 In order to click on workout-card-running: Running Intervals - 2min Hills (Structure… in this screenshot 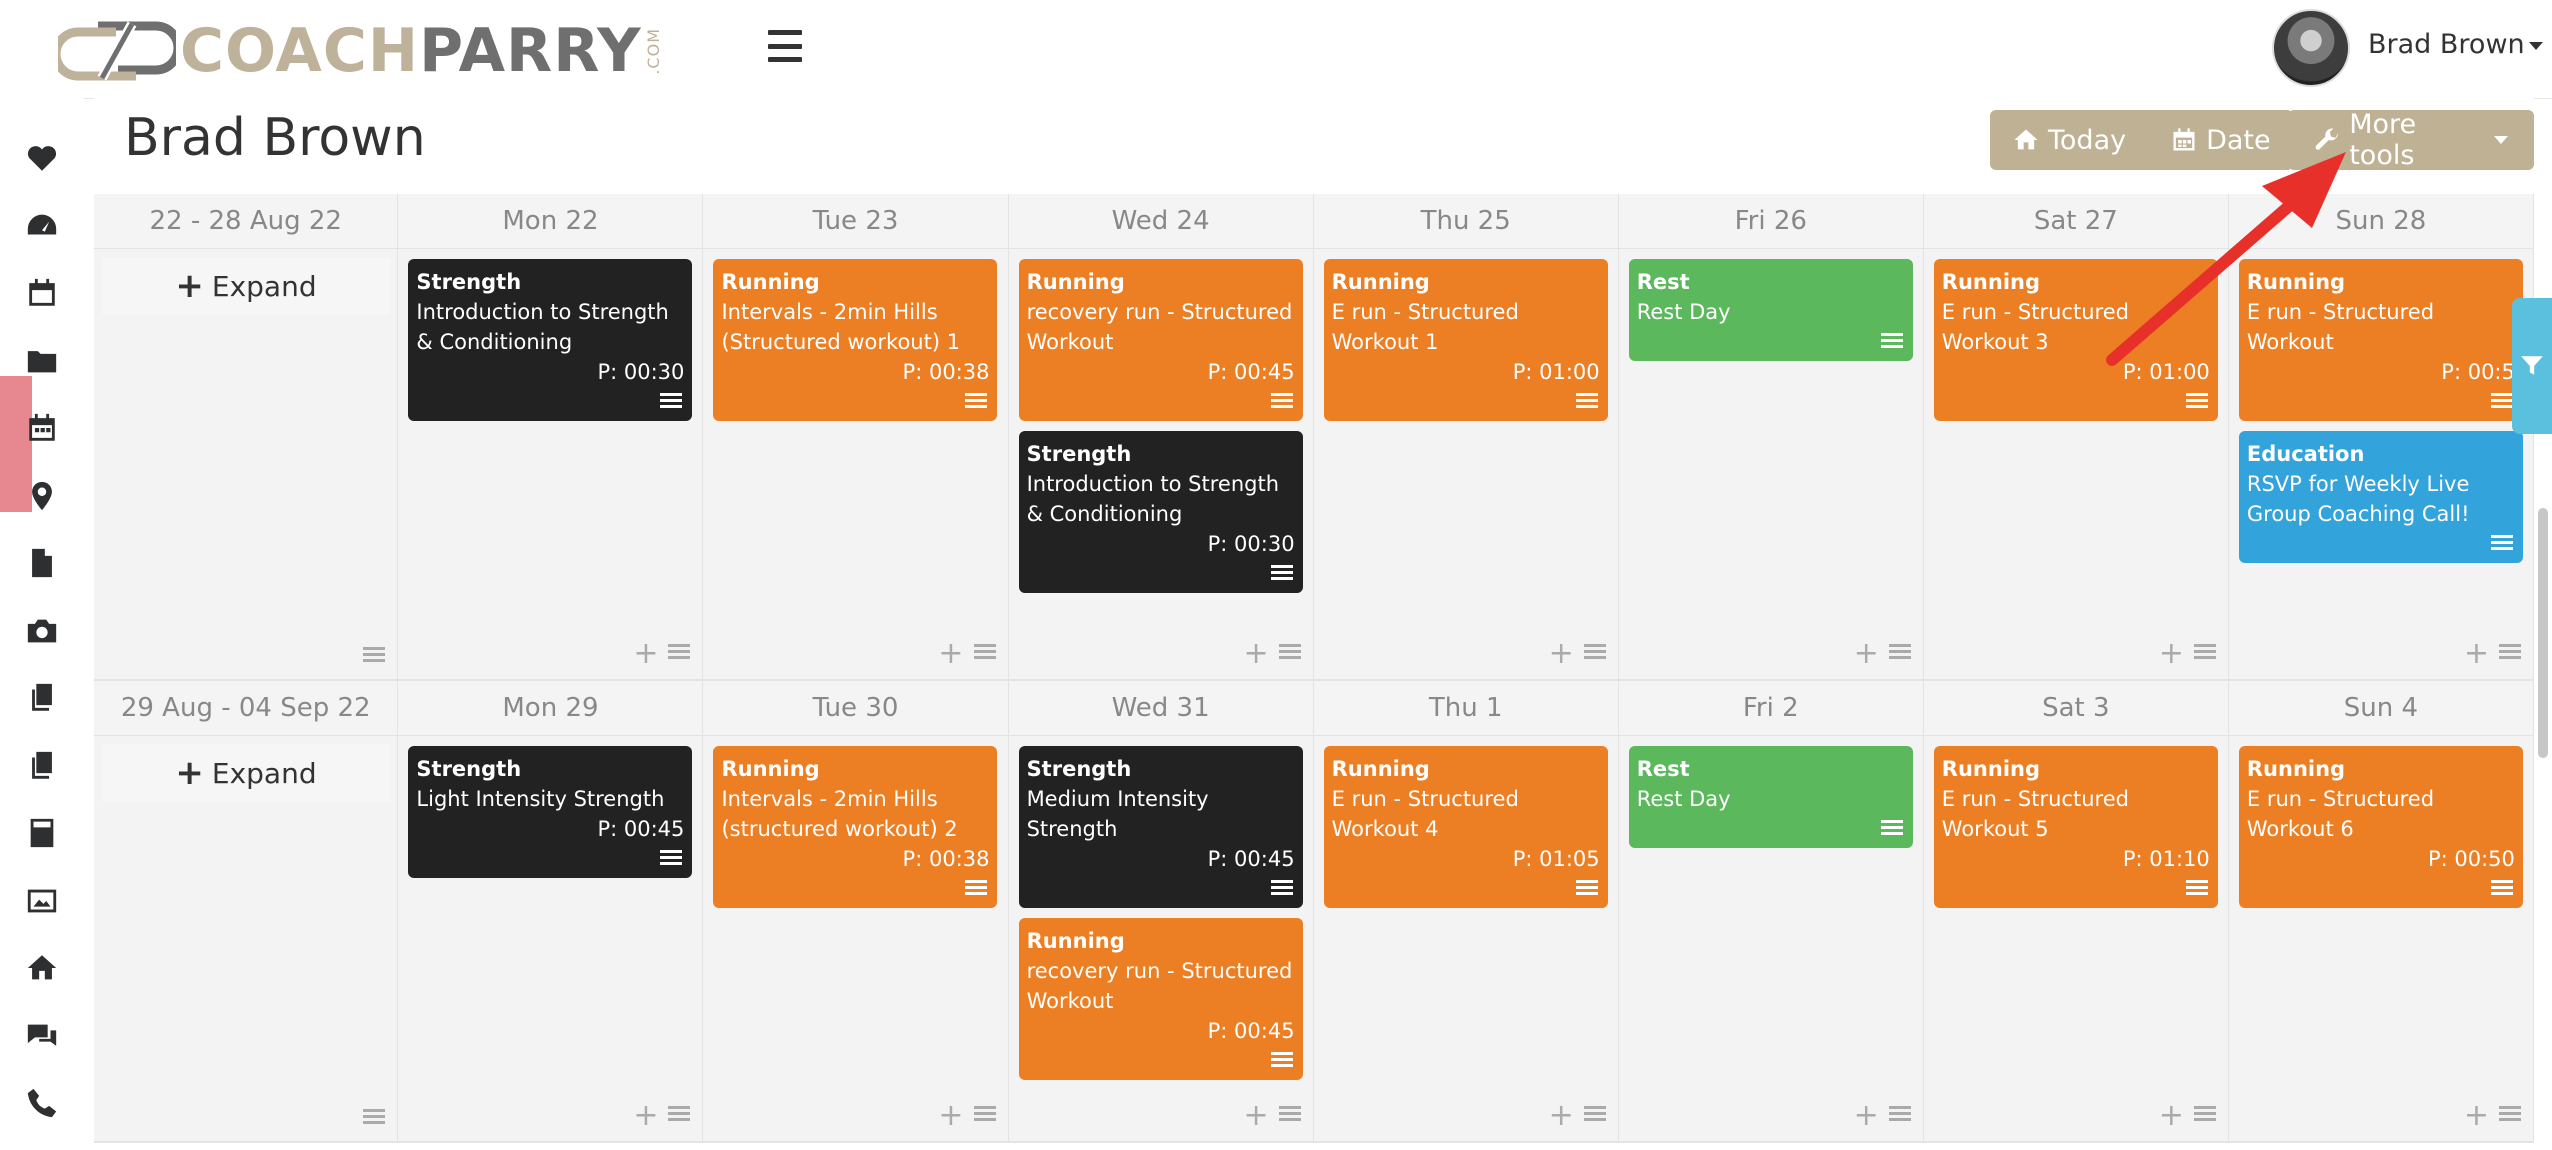, I will do `click(855, 340)`.